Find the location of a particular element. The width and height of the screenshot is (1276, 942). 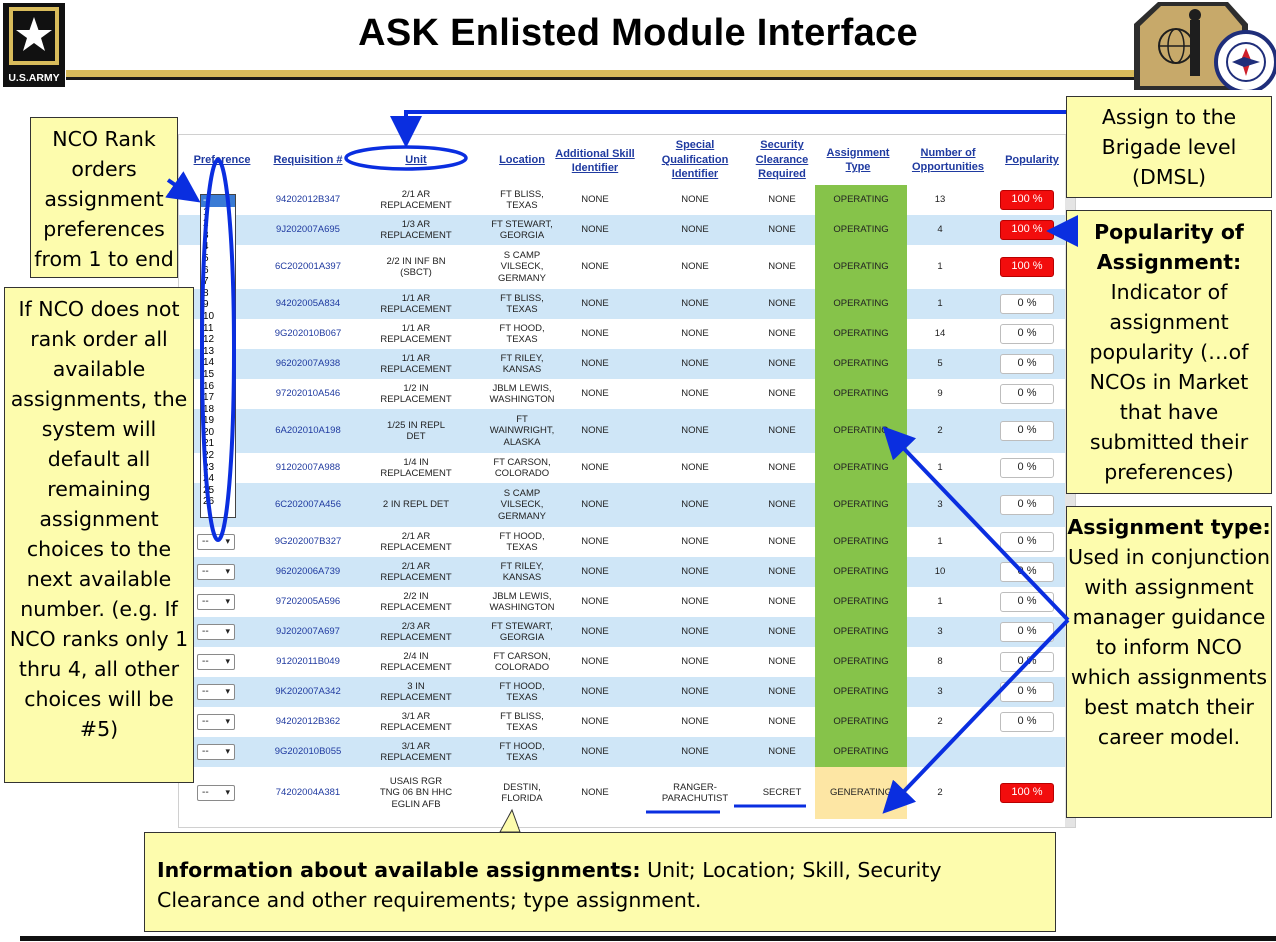

header-assignment-type: Assignment Type is located at coordinates (858, 160).